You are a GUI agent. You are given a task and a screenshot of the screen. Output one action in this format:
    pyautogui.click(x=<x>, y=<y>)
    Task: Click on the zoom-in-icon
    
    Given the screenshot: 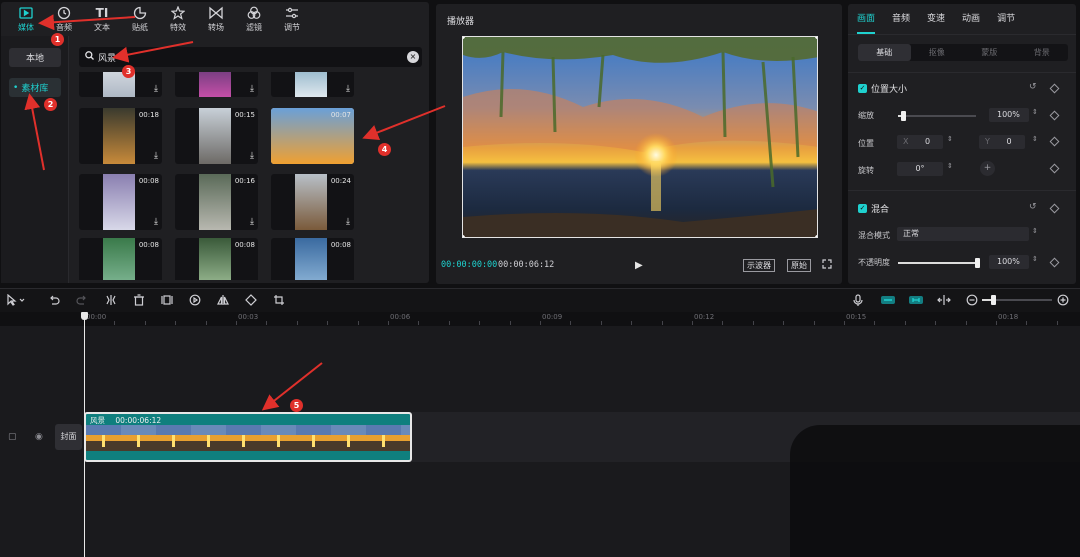 What is the action you would take?
    pyautogui.click(x=1063, y=301)
    